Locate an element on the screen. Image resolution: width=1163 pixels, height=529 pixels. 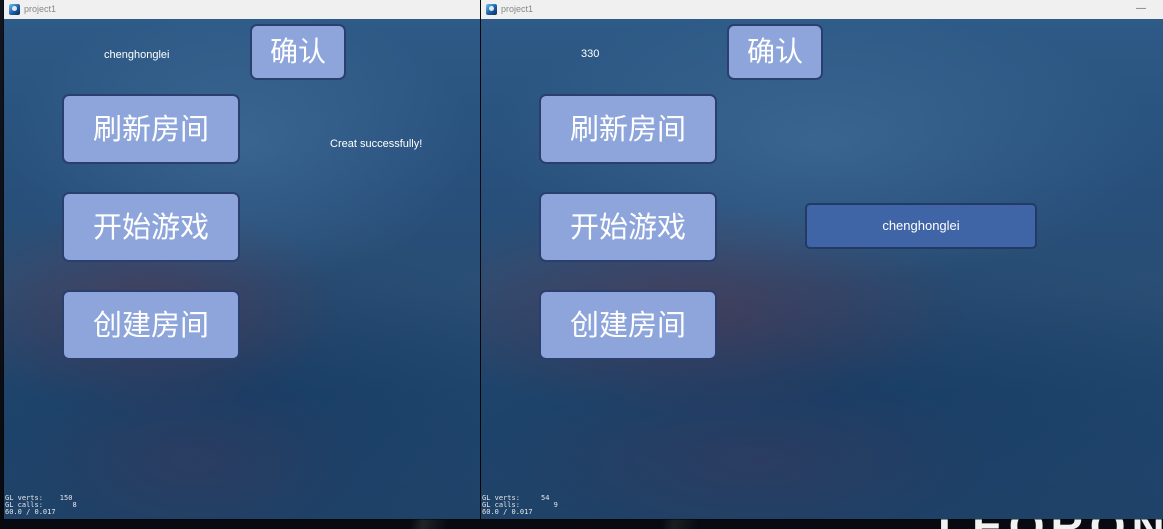
window-titlebar: project1 — is located at coordinates (822, 9).